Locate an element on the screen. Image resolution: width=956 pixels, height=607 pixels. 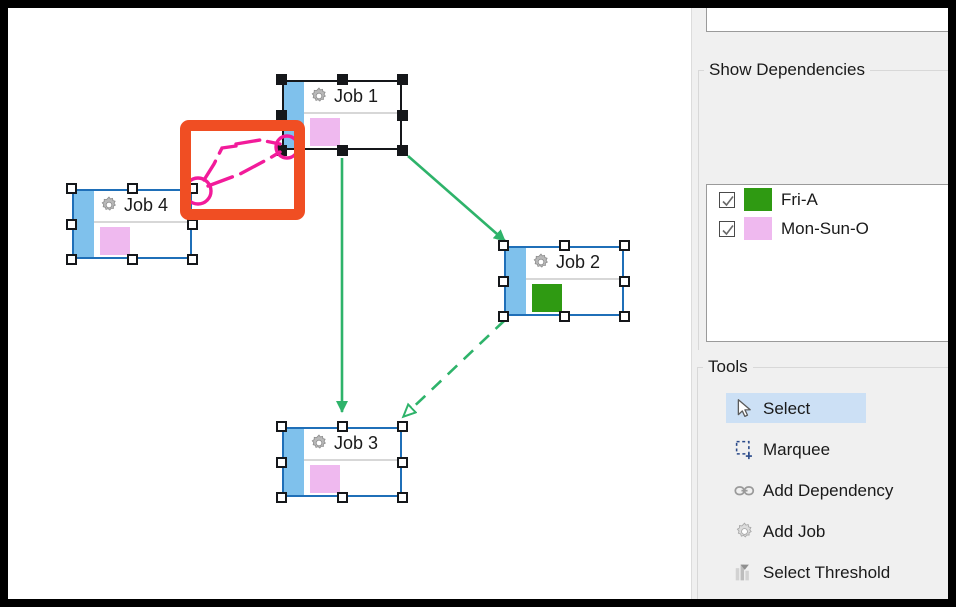
tool-select: Select is located at coordinates (796, 408).